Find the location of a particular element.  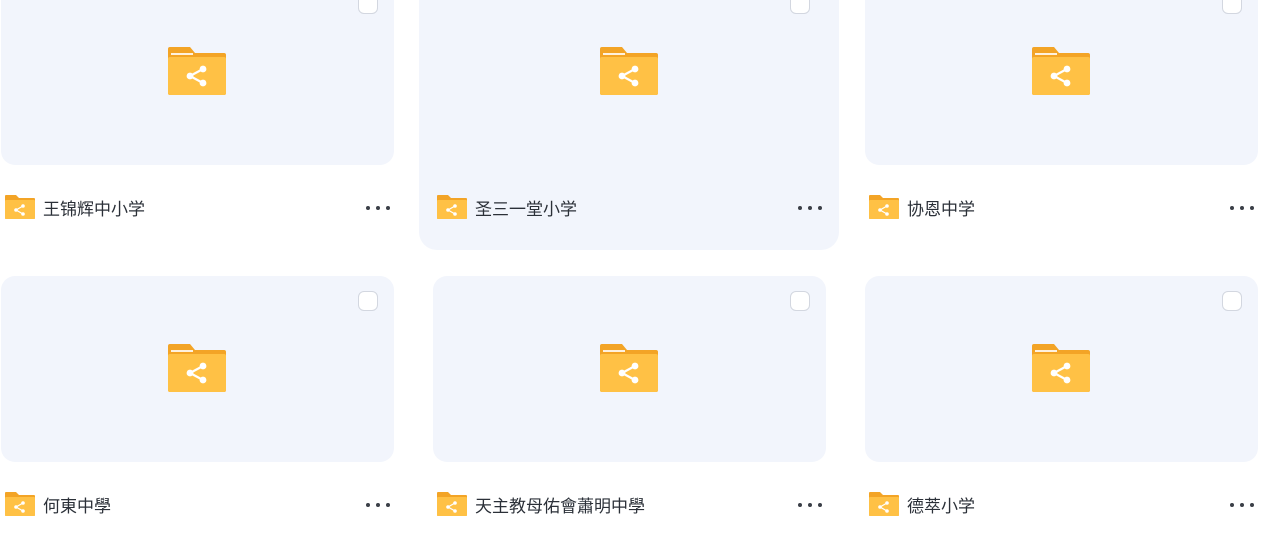

folder-name: 协恩中学 is located at coordinates (941, 207).